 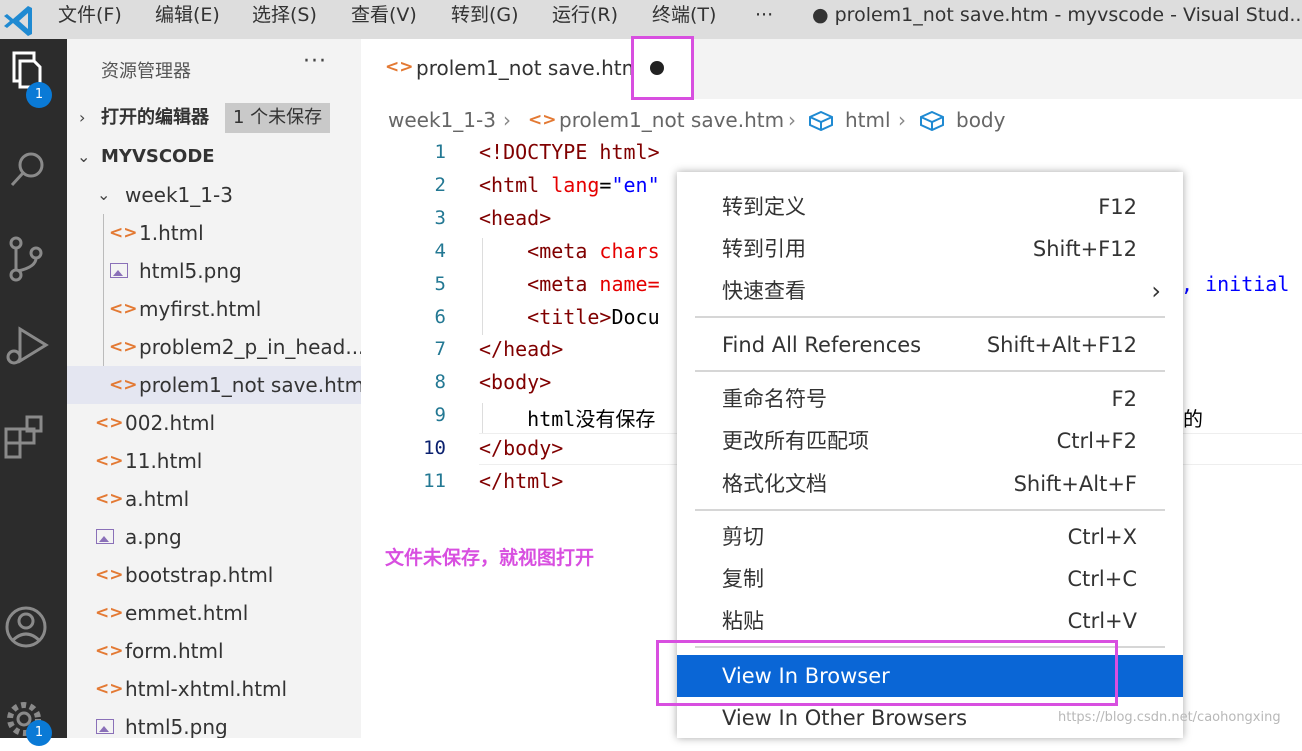 I want to click on menu-item-change-all-occurrences: 更改所有匹配项 Ctrl+F2, so click(x=930, y=441).